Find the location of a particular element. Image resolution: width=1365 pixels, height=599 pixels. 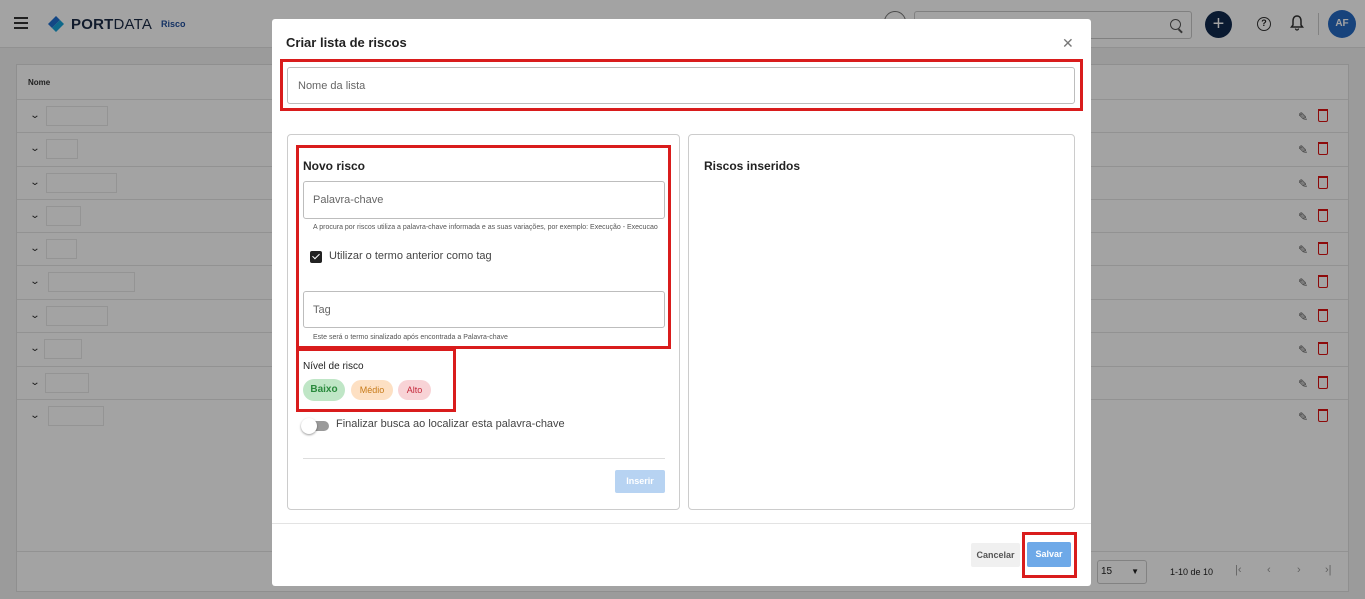

stop-search-toggle is located at coordinates (315, 426).